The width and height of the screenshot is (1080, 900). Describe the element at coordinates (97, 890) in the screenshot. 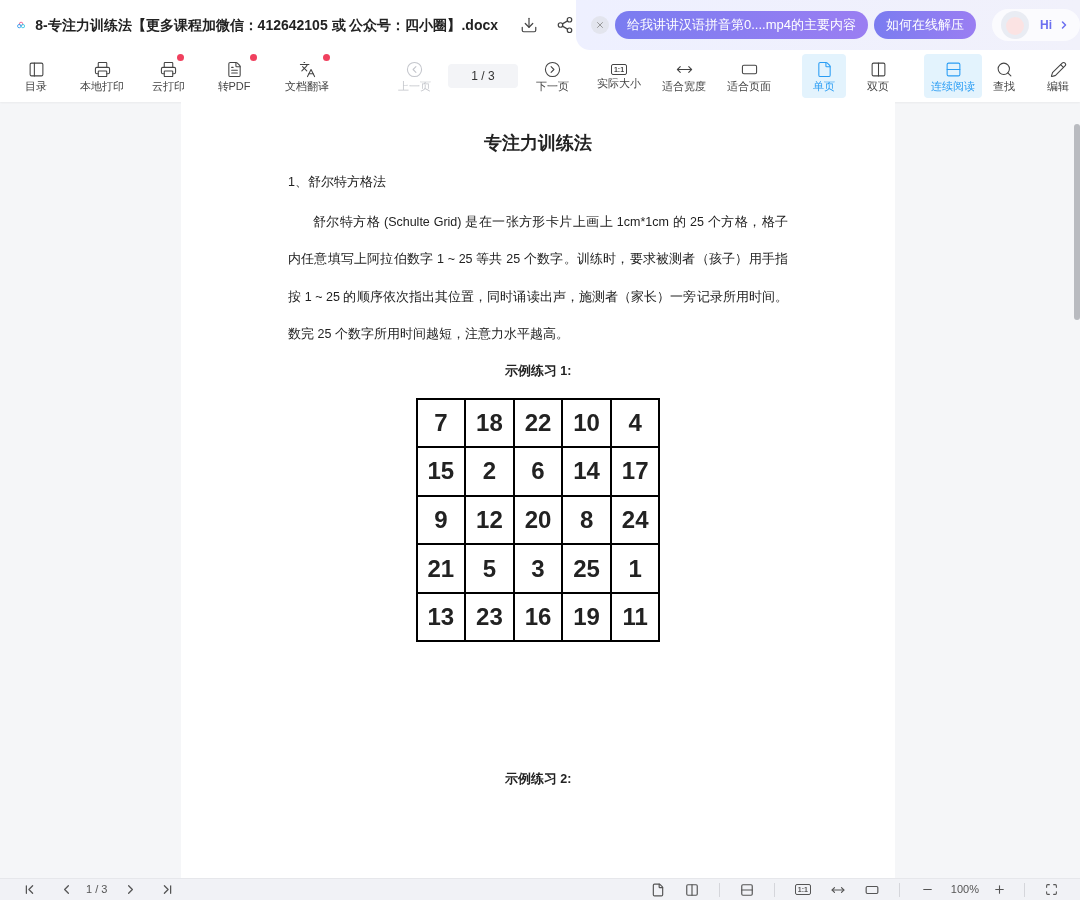

I see `page-indicator: 1 / 3` at that location.